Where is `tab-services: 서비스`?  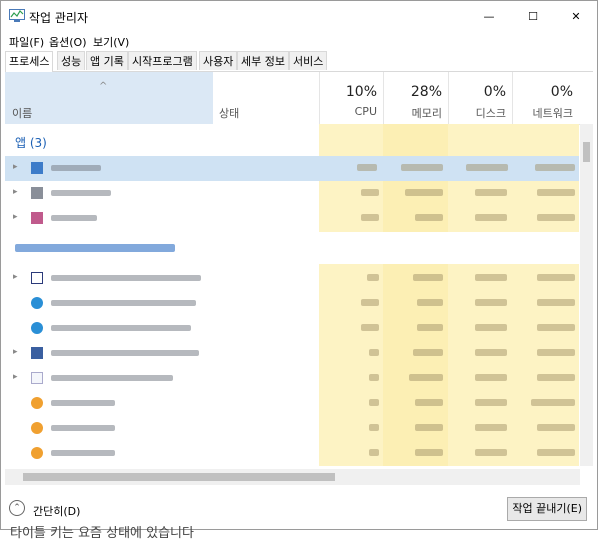
tab-services: 서비스 is located at coordinates (308, 60).